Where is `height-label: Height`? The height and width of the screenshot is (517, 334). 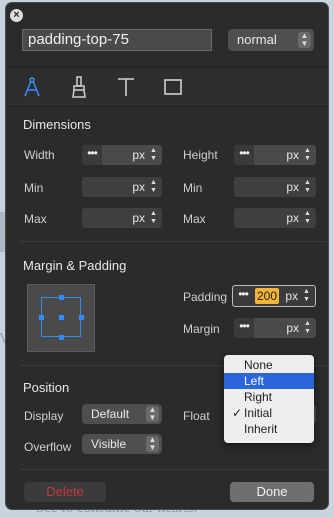
height-label: Height is located at coordinates (200, 155).